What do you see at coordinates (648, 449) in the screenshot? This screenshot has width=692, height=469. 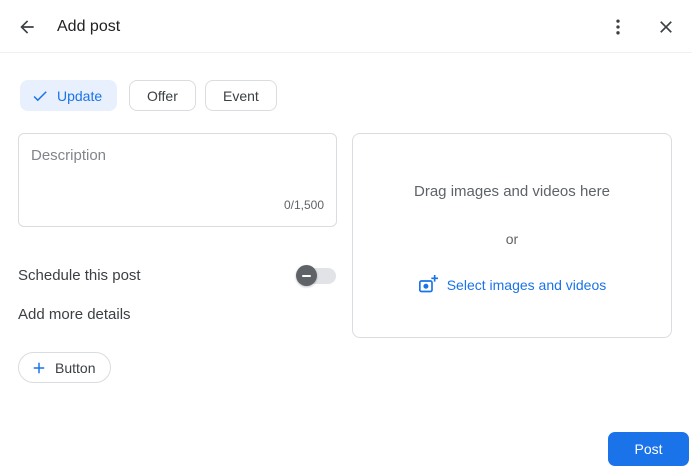 I see `post-button: Post` at bounding box center [648, 449].